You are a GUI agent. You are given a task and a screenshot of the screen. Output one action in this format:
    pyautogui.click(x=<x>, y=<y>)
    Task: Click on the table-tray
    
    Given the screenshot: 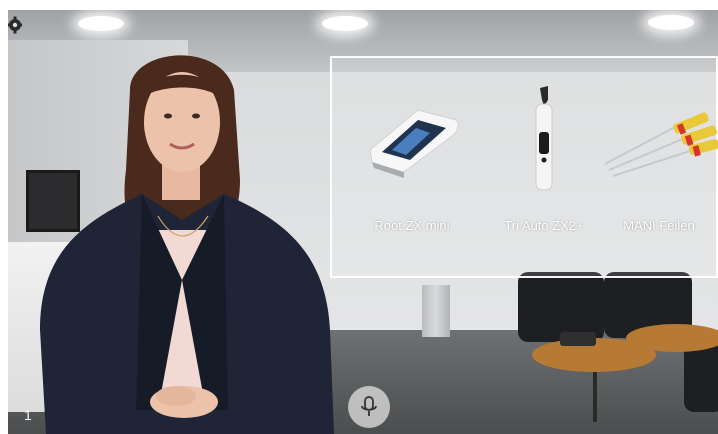 What is the action you would take?
    pyautogui.click(x=578, y=339)
    